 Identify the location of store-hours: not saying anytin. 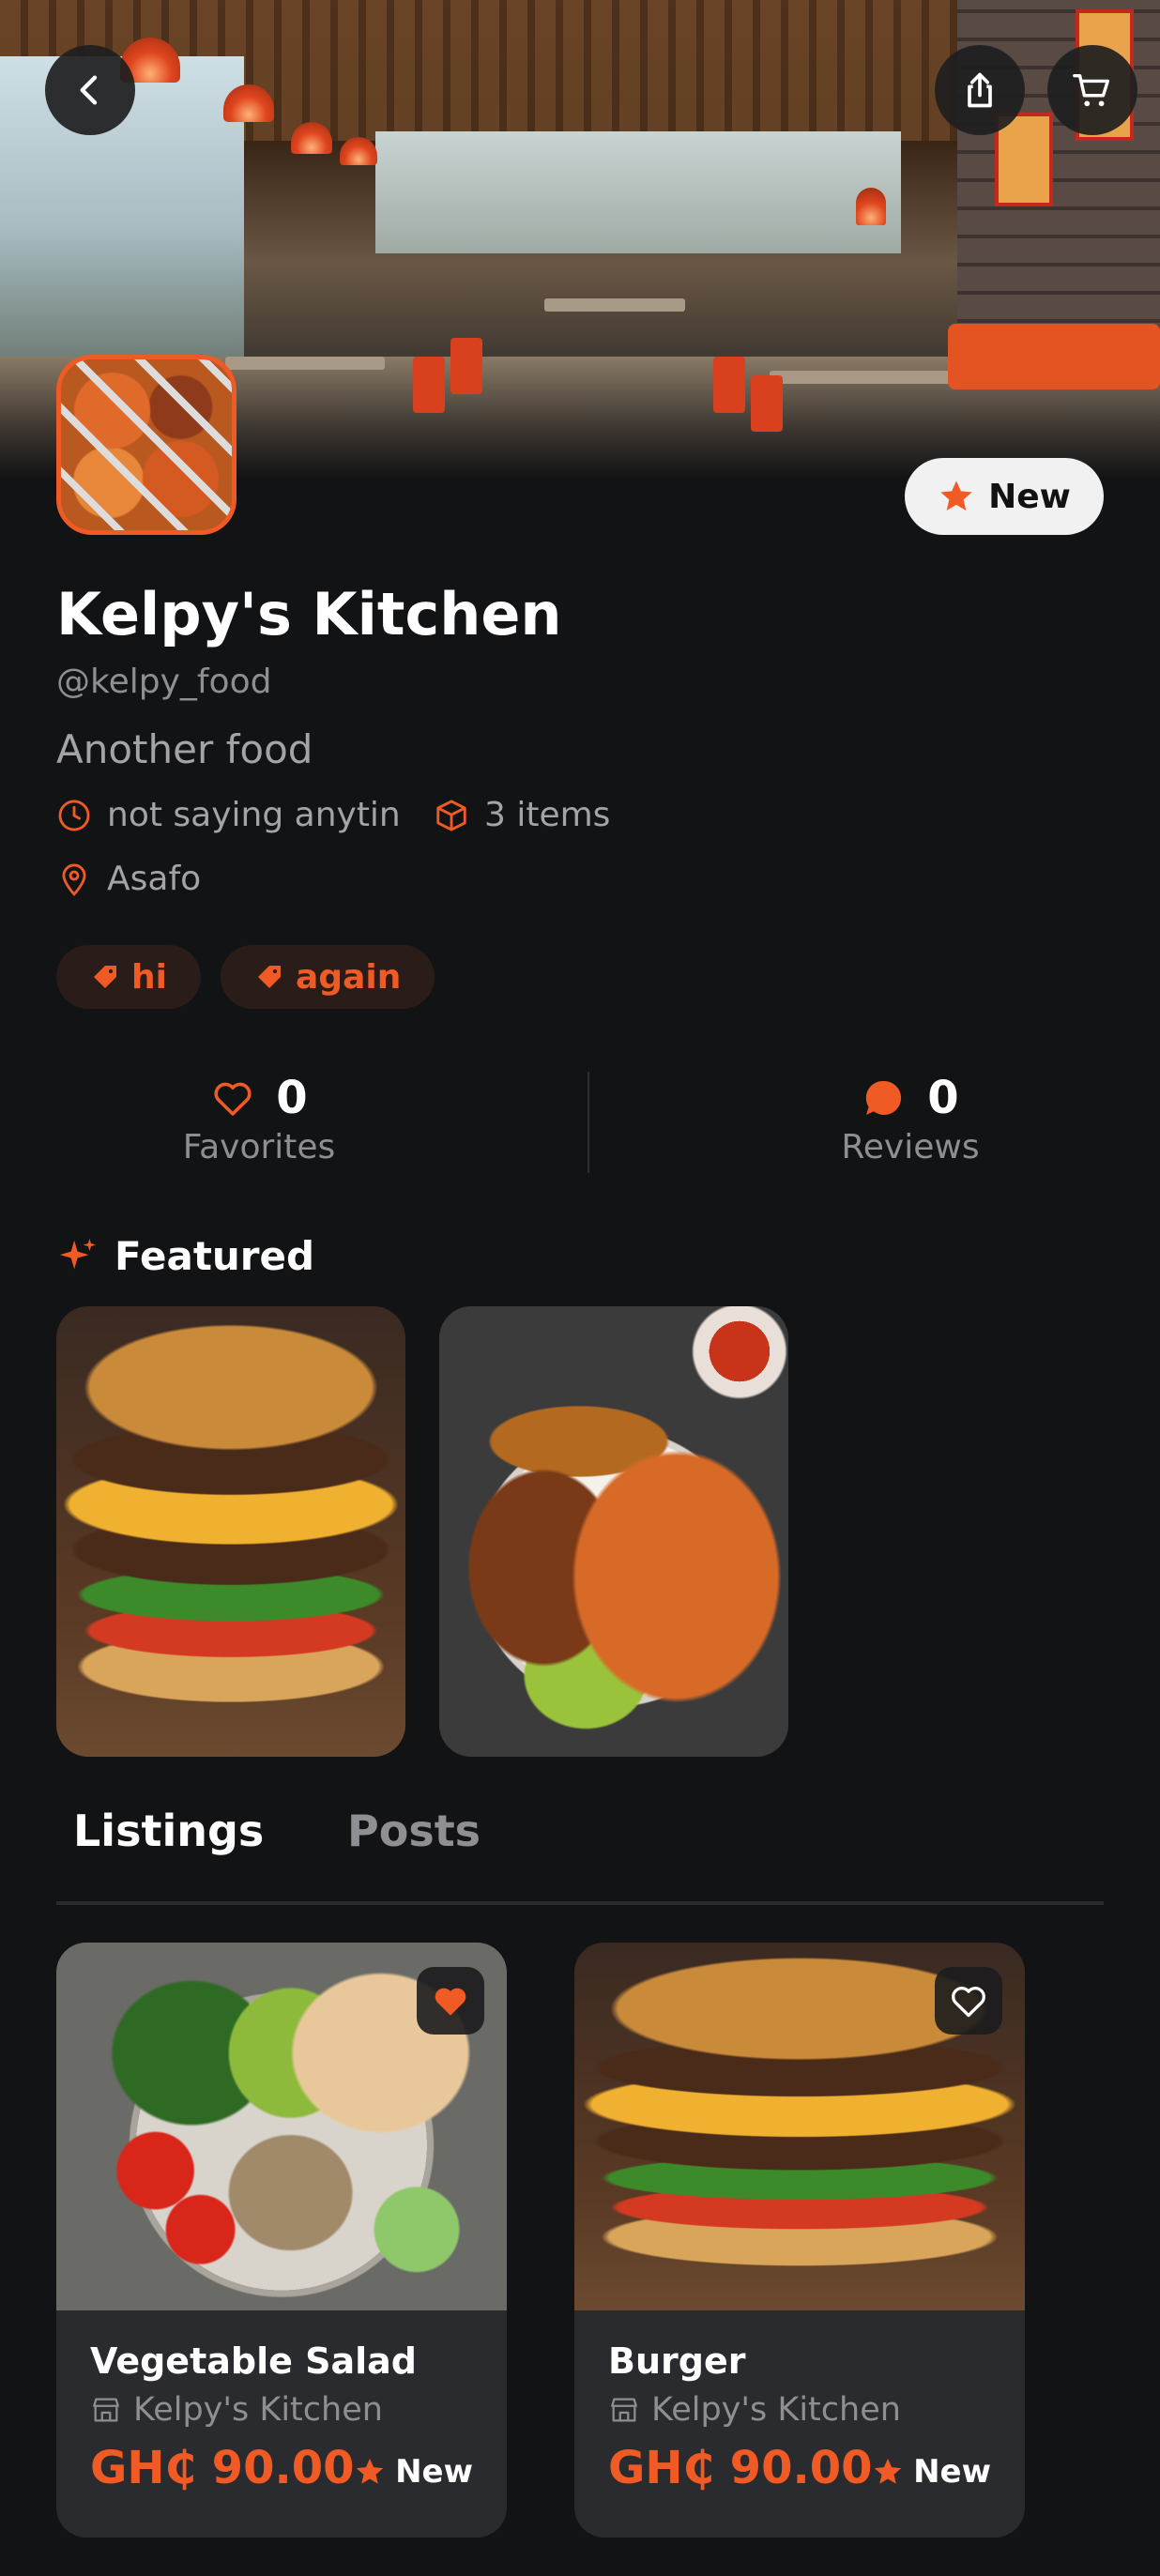
(228, 815).